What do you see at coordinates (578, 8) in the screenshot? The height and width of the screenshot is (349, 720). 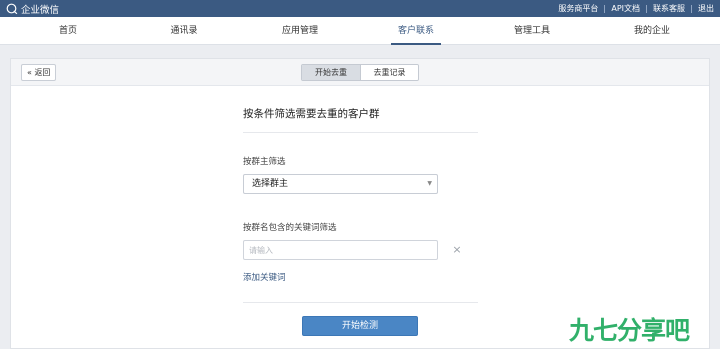 I see `service-provider-link: 服务商平台` at bounding box center [578, 8].